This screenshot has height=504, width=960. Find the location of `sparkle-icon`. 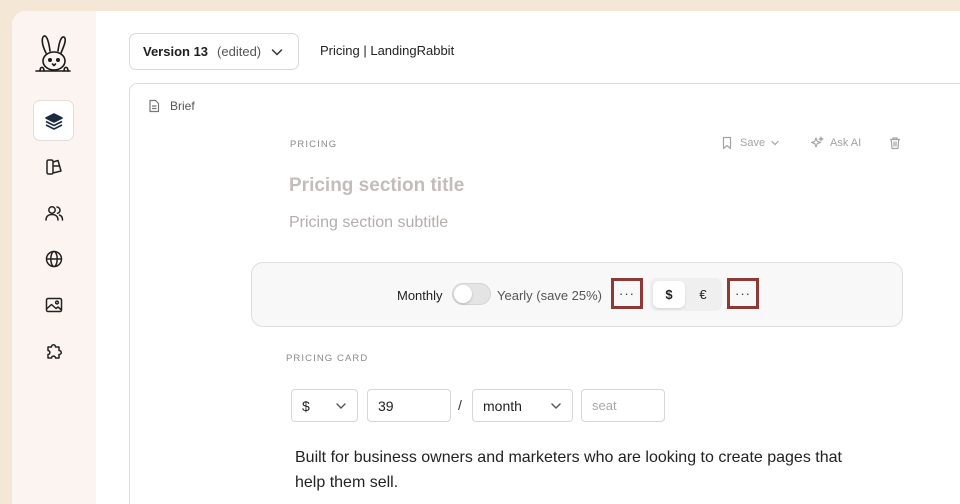

sparkle-icon is located at coordinates (817, 142).